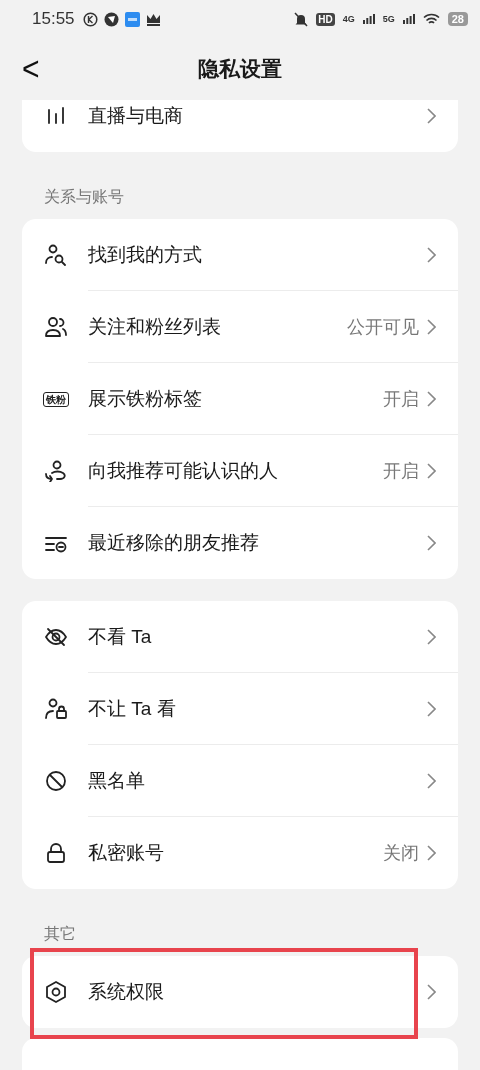 This screenshot has height=1070, width=480. Describe the element at coordinates (325, 19) in the screenshot. I see `hd-icon: HD` at that location.